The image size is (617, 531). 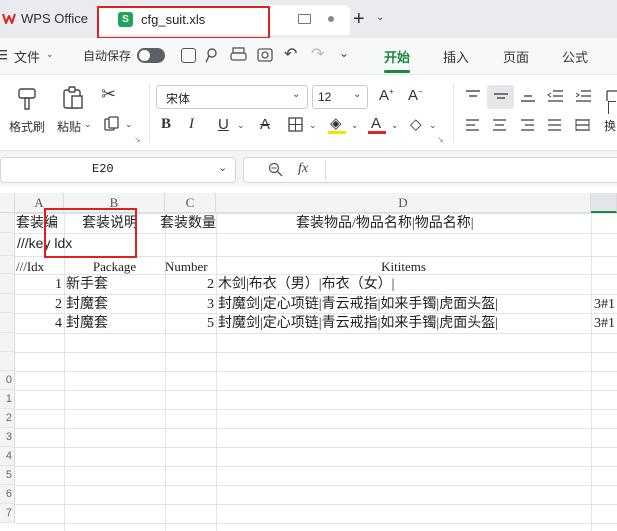 I want to click on increase-indent-icon, so click(x=583, y=96).